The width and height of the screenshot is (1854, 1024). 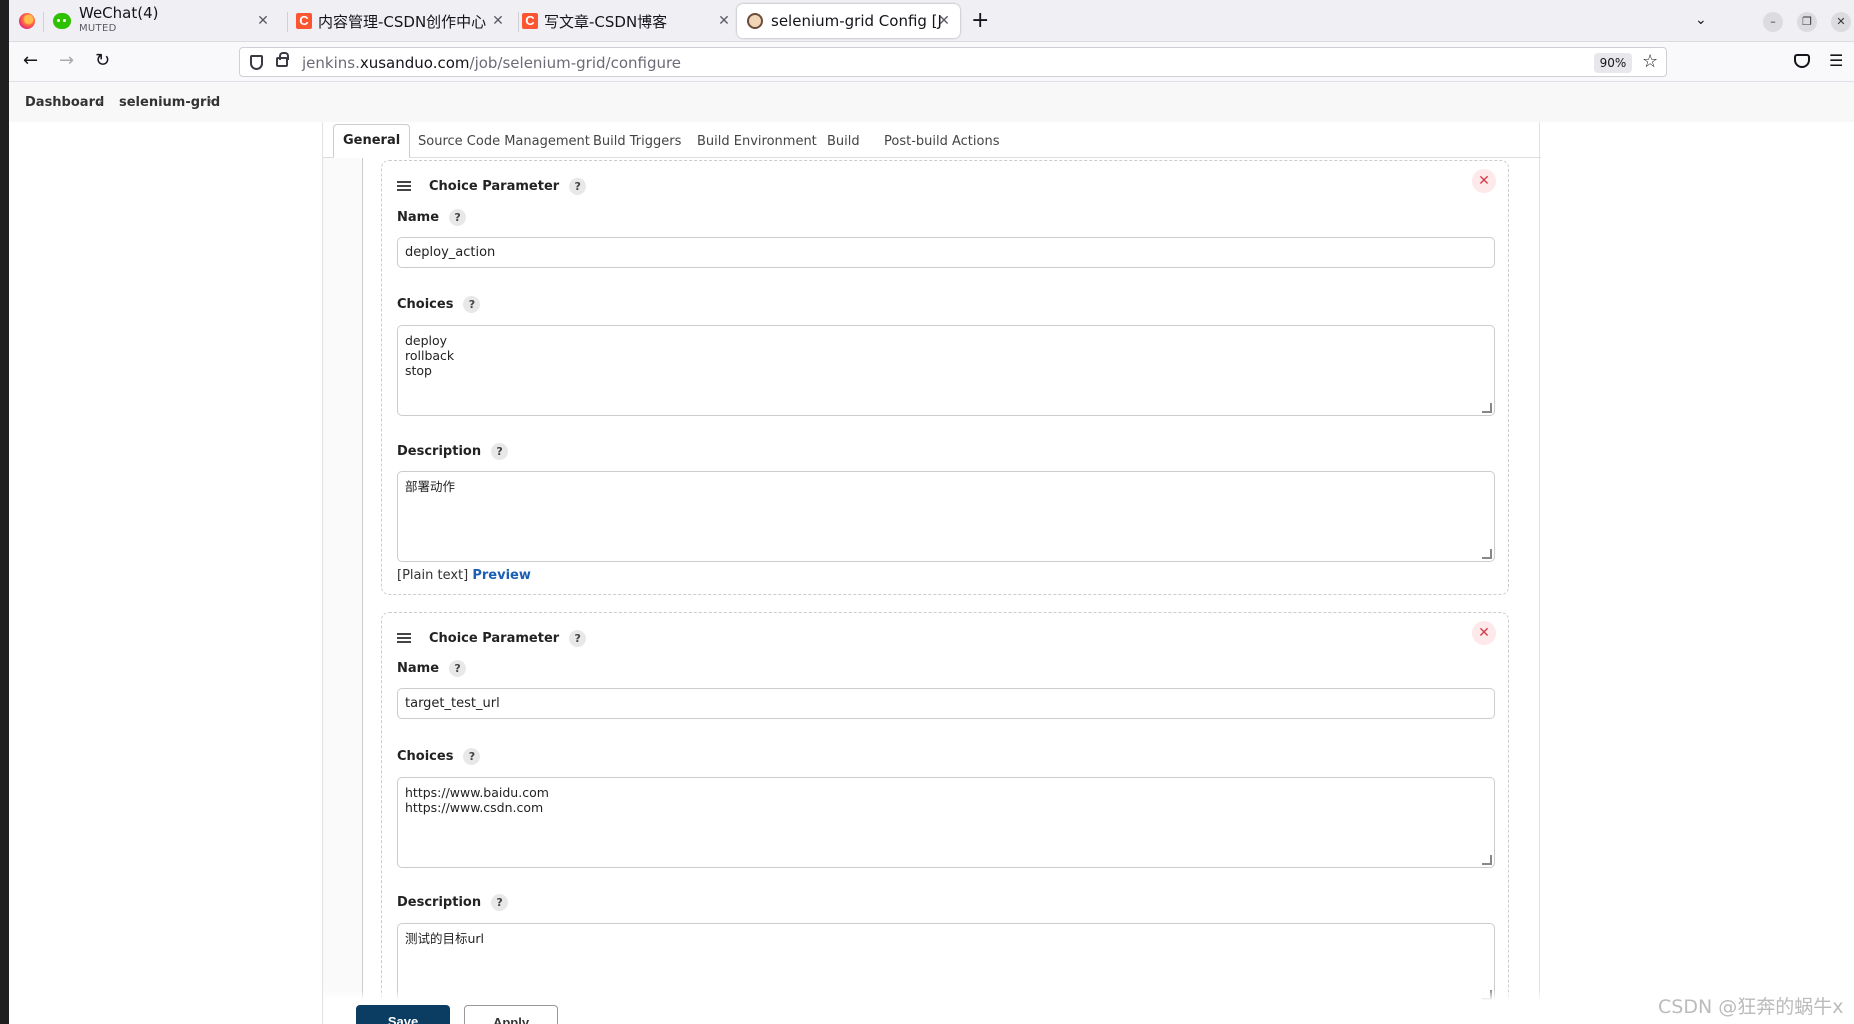 I want to click on tab-source-code-management: Source Code Management, so click(x=504, y=144).